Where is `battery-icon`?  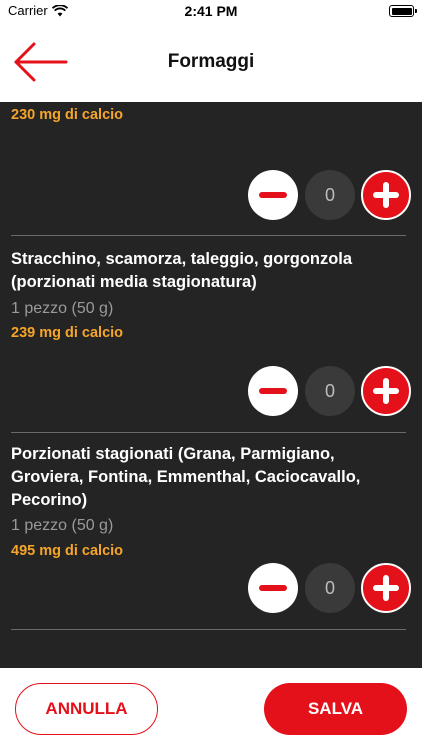 battery-icon is located at coordinates (403, 11).